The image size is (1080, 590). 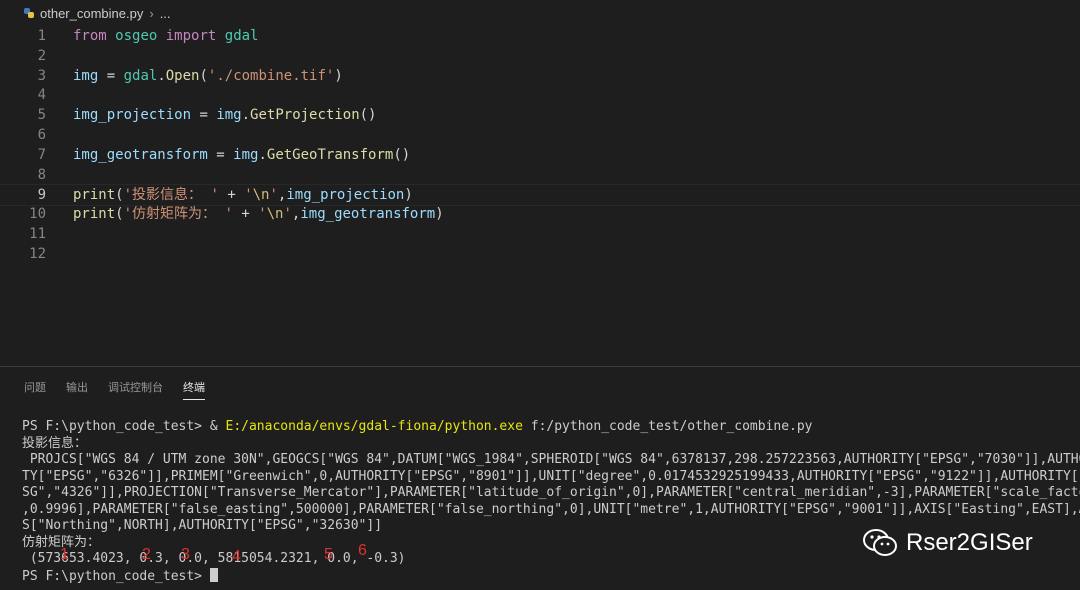 What do you see at coordinates (41, 174) in the screenshot?
I see `line-number: 8` at bounding box center [41, 174].